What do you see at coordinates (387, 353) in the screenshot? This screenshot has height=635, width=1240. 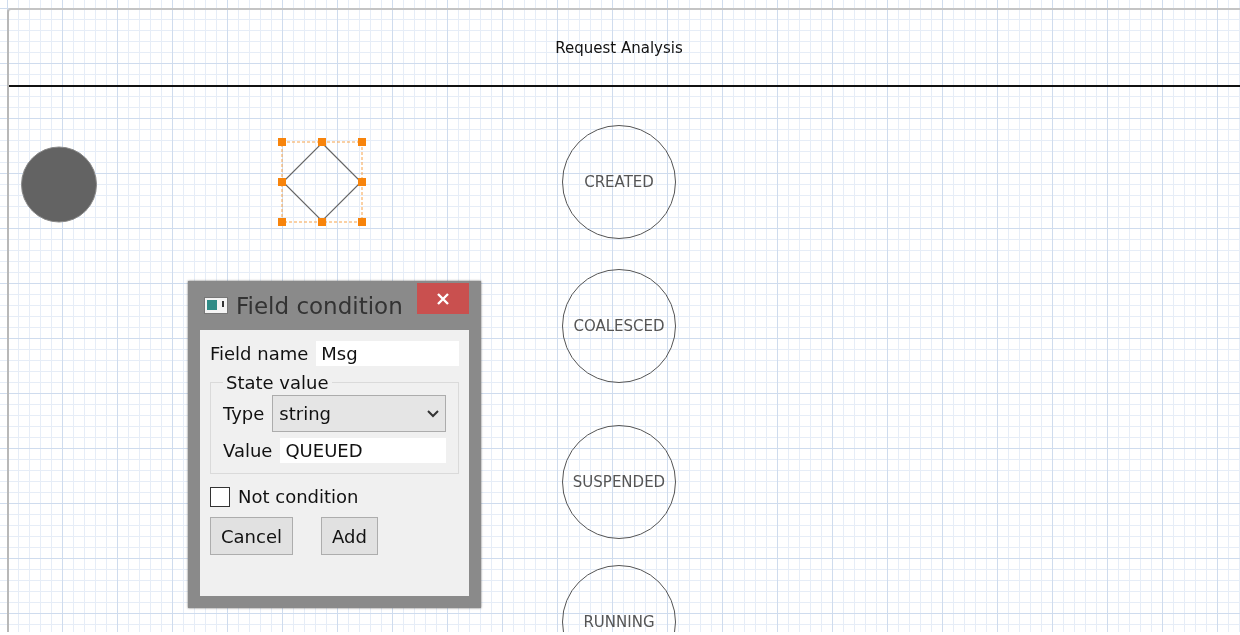 I see `field-name-input: Msg` at bounding box center [387, 353].